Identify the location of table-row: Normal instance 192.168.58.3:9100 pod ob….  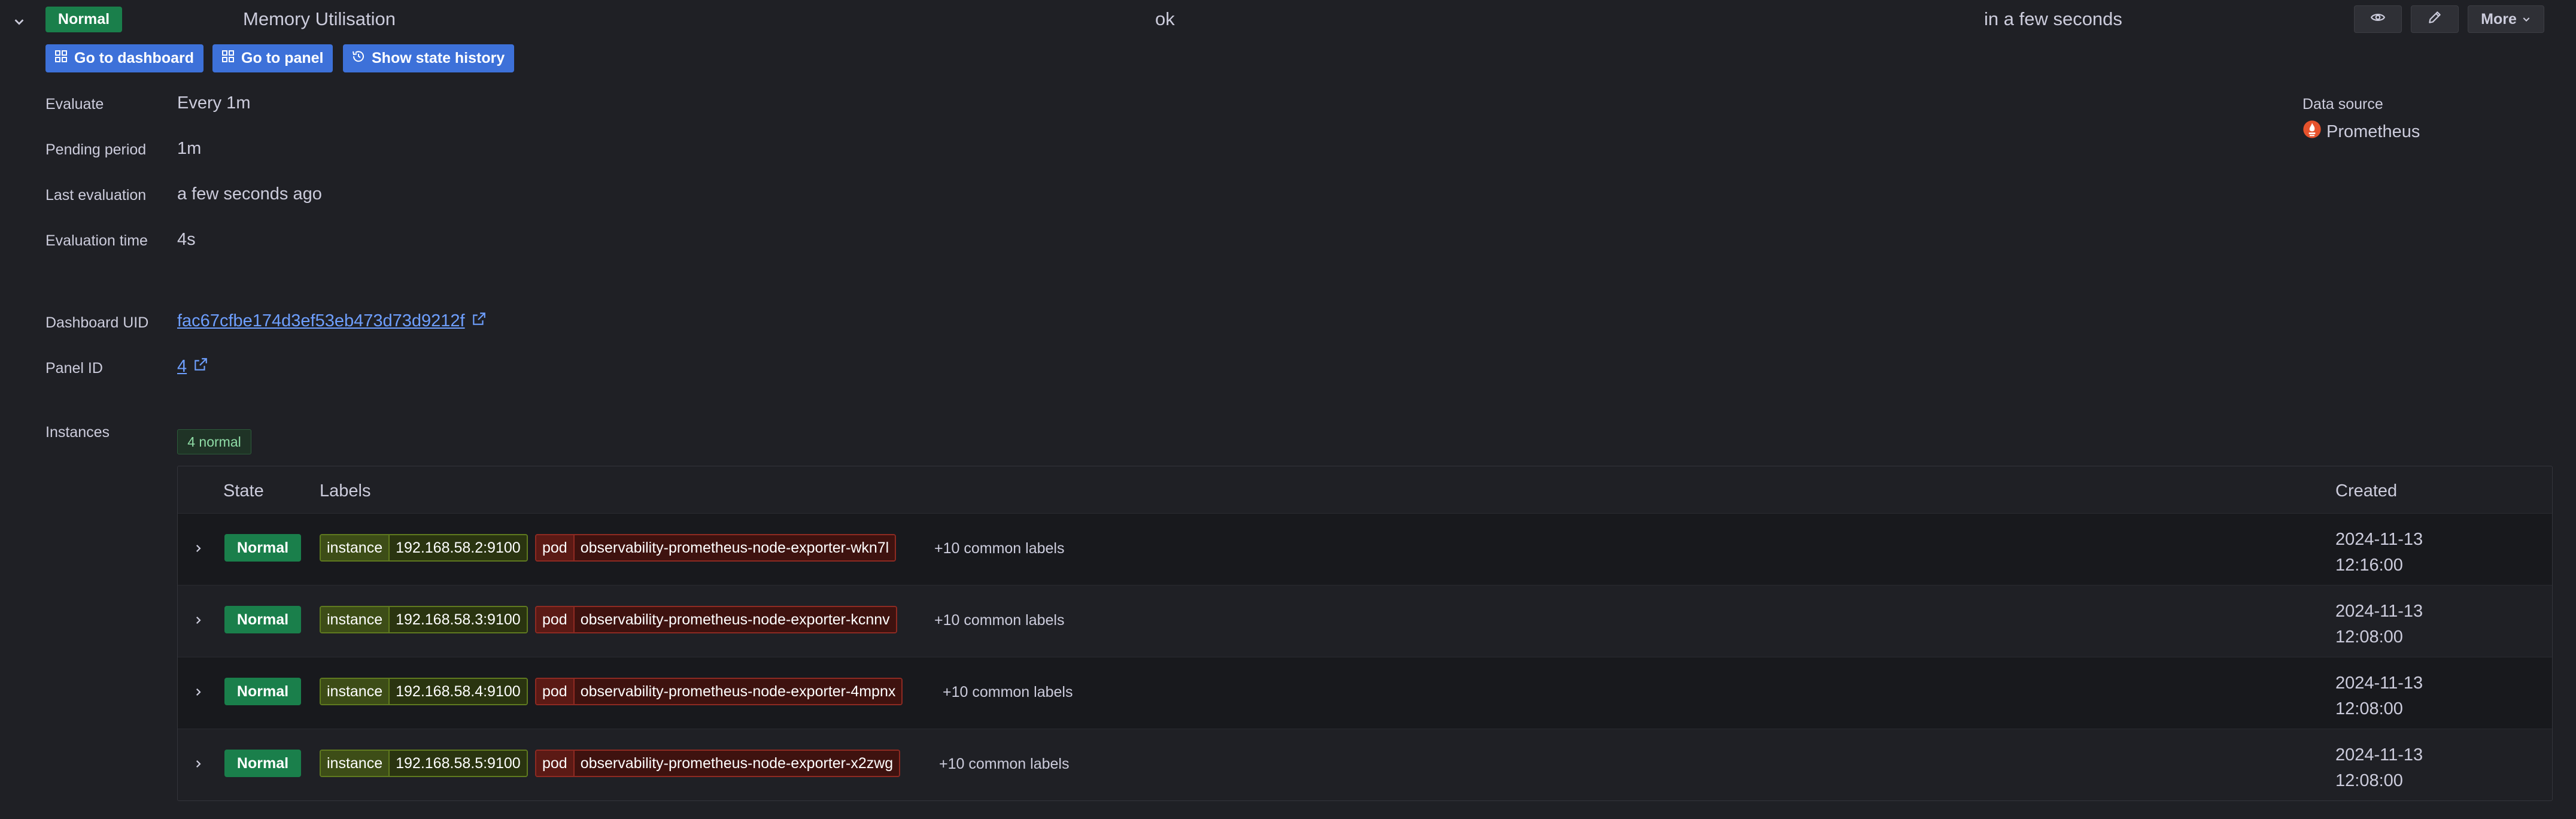
(1365, 621).